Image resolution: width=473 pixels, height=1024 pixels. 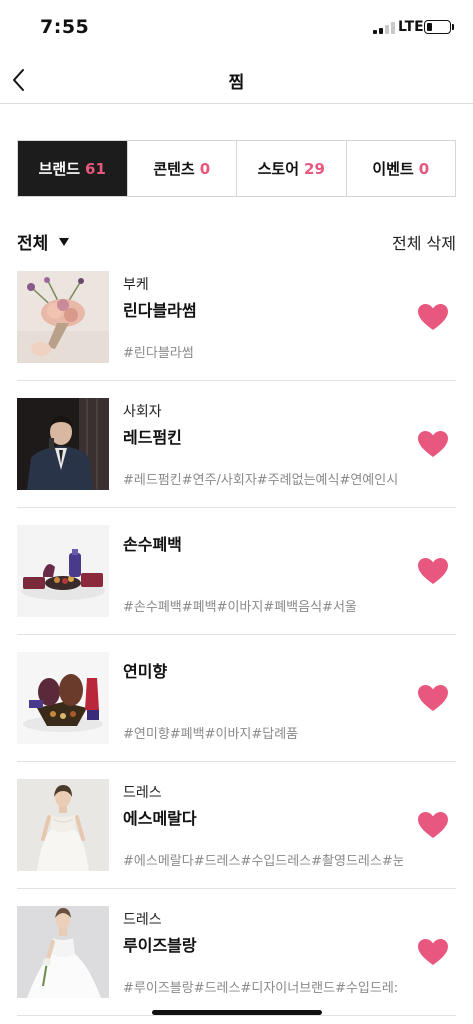 What do you see at coordinates (237, 1012) in the screenshot?
I see `home-indicator` at bounding box center [237, 1012].